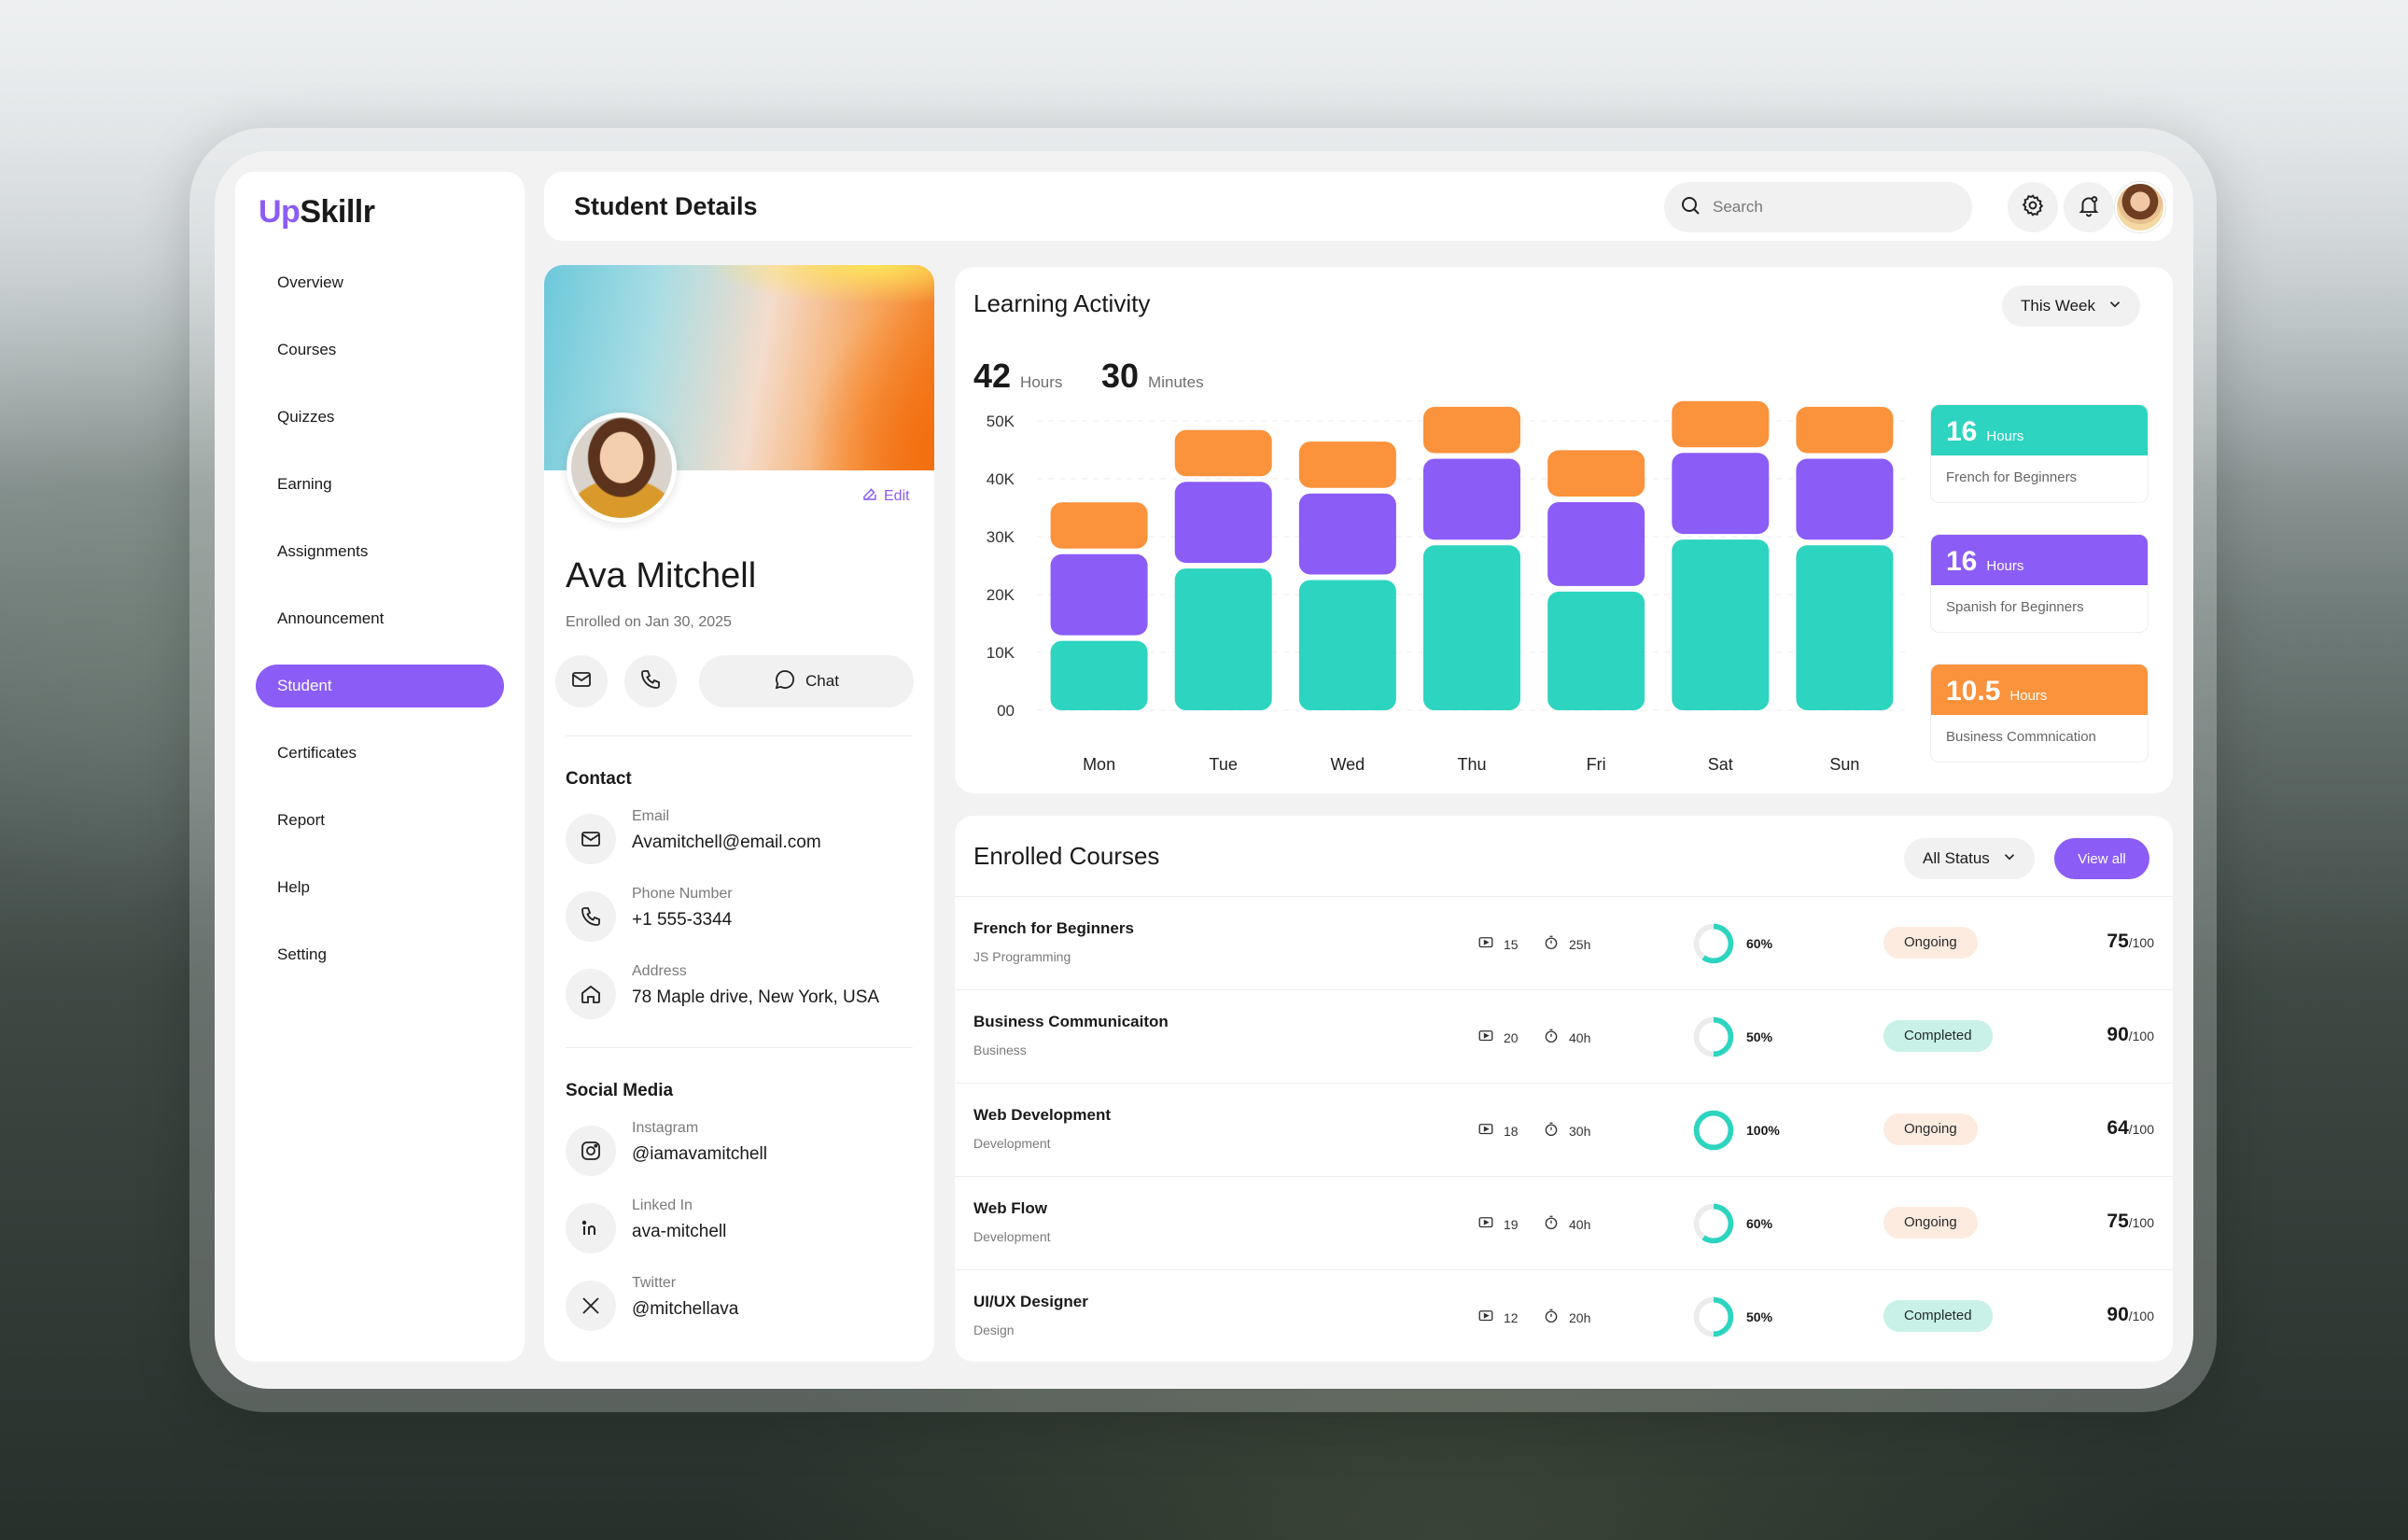 This screenshot has height=1540, width=2408. What do you see at coordinates (380, 618) in the screenshot?
I see `sidebar-item-announcement: Announcement` at bounding box center [380, 618].